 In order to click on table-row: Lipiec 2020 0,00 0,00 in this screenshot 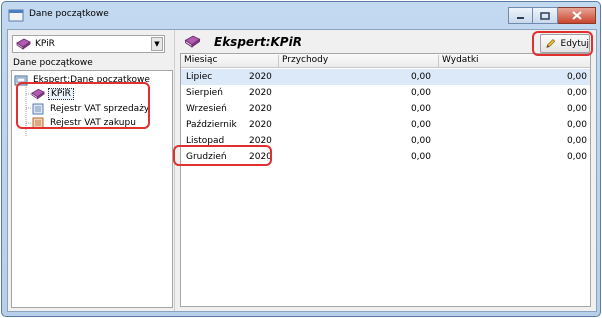, I will do `click(385, 77)`.